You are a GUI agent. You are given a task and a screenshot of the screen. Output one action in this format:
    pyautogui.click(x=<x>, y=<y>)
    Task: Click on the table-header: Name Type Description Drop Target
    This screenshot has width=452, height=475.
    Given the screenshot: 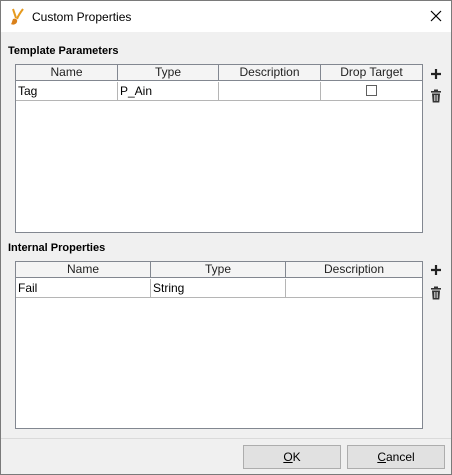 What is the action you would take?
    pyautogui.click(x=219, y=73)
    